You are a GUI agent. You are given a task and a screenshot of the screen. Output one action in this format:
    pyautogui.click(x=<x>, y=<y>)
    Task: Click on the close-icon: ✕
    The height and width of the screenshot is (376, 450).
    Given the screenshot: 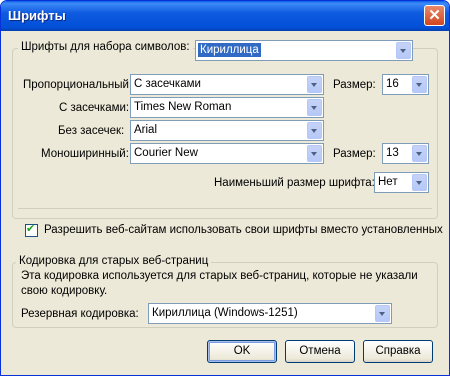 What is the action you would take?
    pyautogui.click(x=434, y=15)
    